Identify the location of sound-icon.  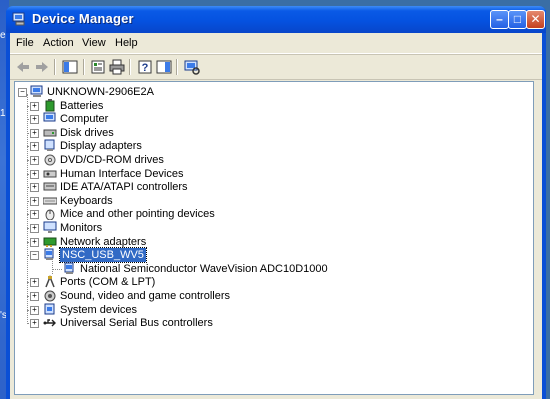
(50, 296).